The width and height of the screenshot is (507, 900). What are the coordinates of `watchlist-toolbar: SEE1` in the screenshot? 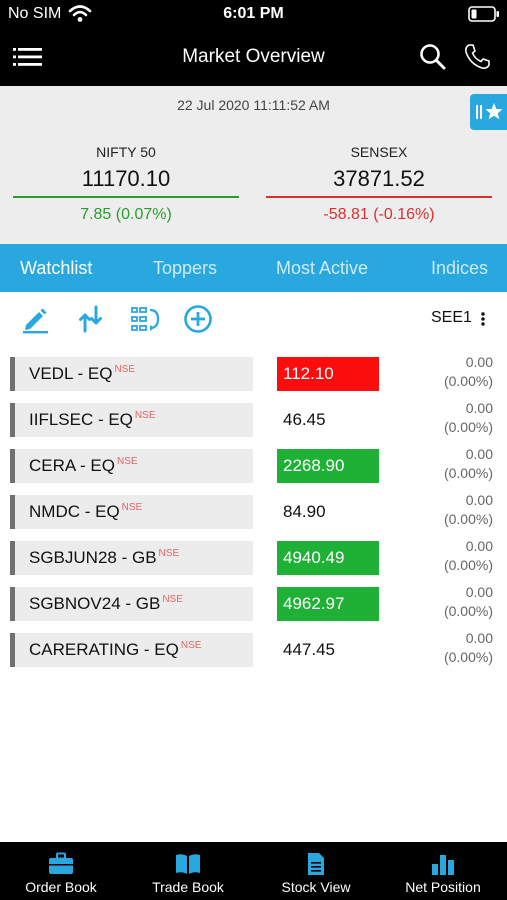 It's located at (253, 320).